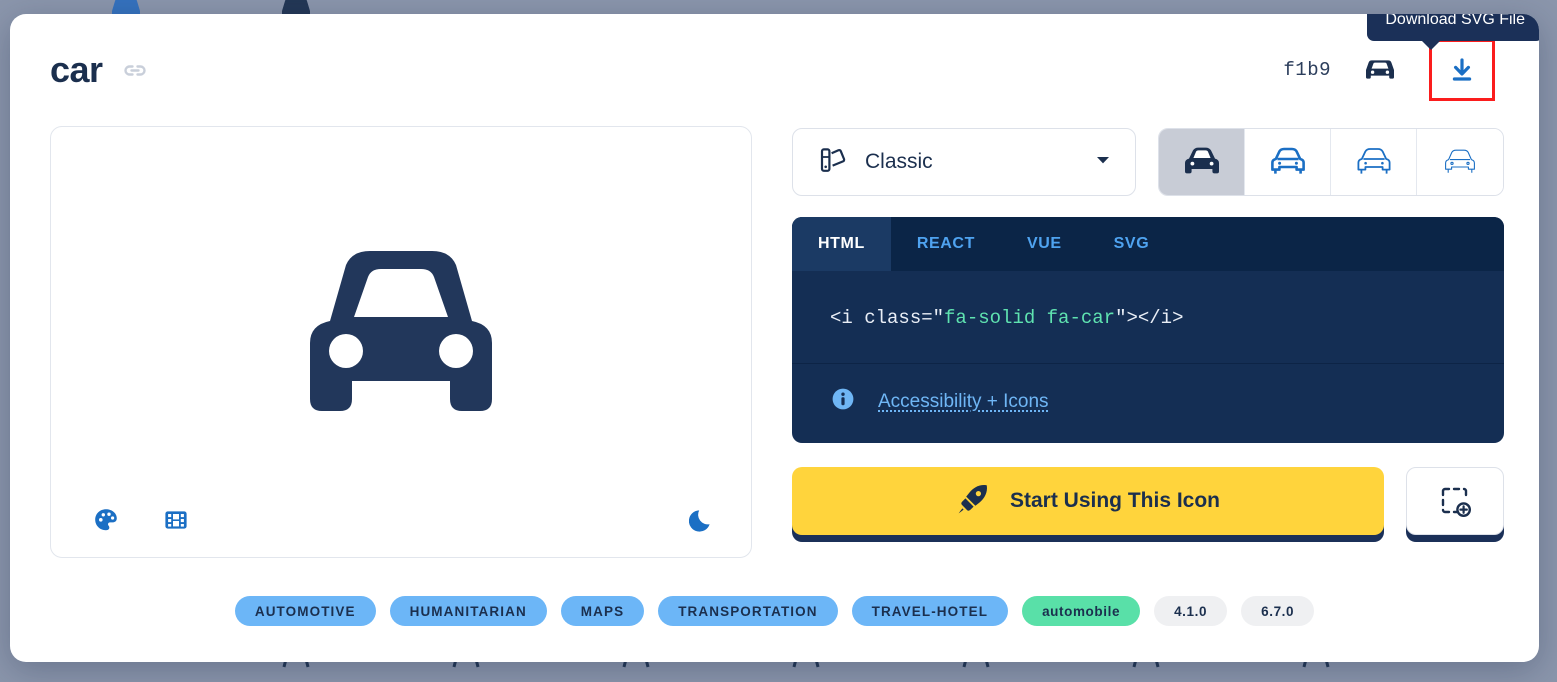  I want to click on tag-maps: MAPS, so click(602, 611).